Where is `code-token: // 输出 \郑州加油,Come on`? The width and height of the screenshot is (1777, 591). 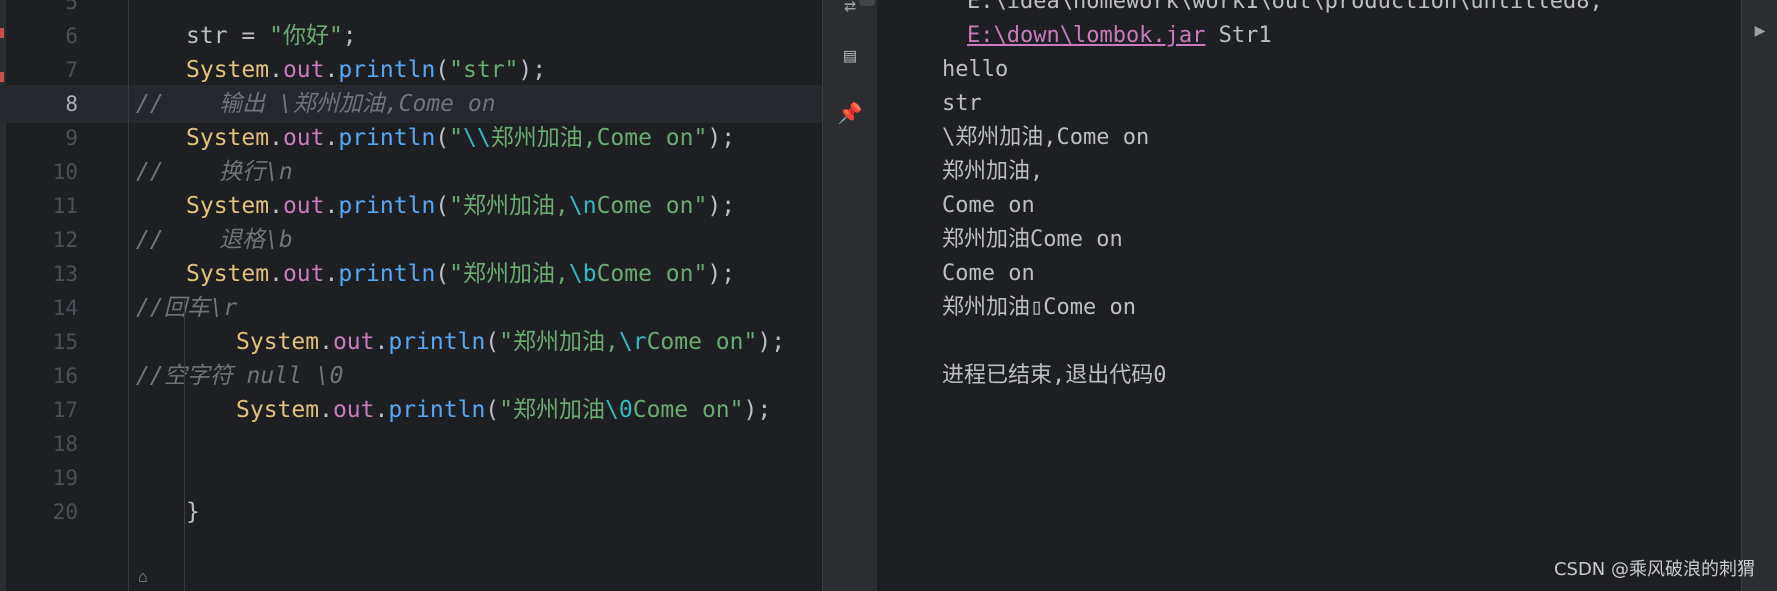
code-token: // 输出 \郑州加油,Come on is located at coordinates (316, 104).